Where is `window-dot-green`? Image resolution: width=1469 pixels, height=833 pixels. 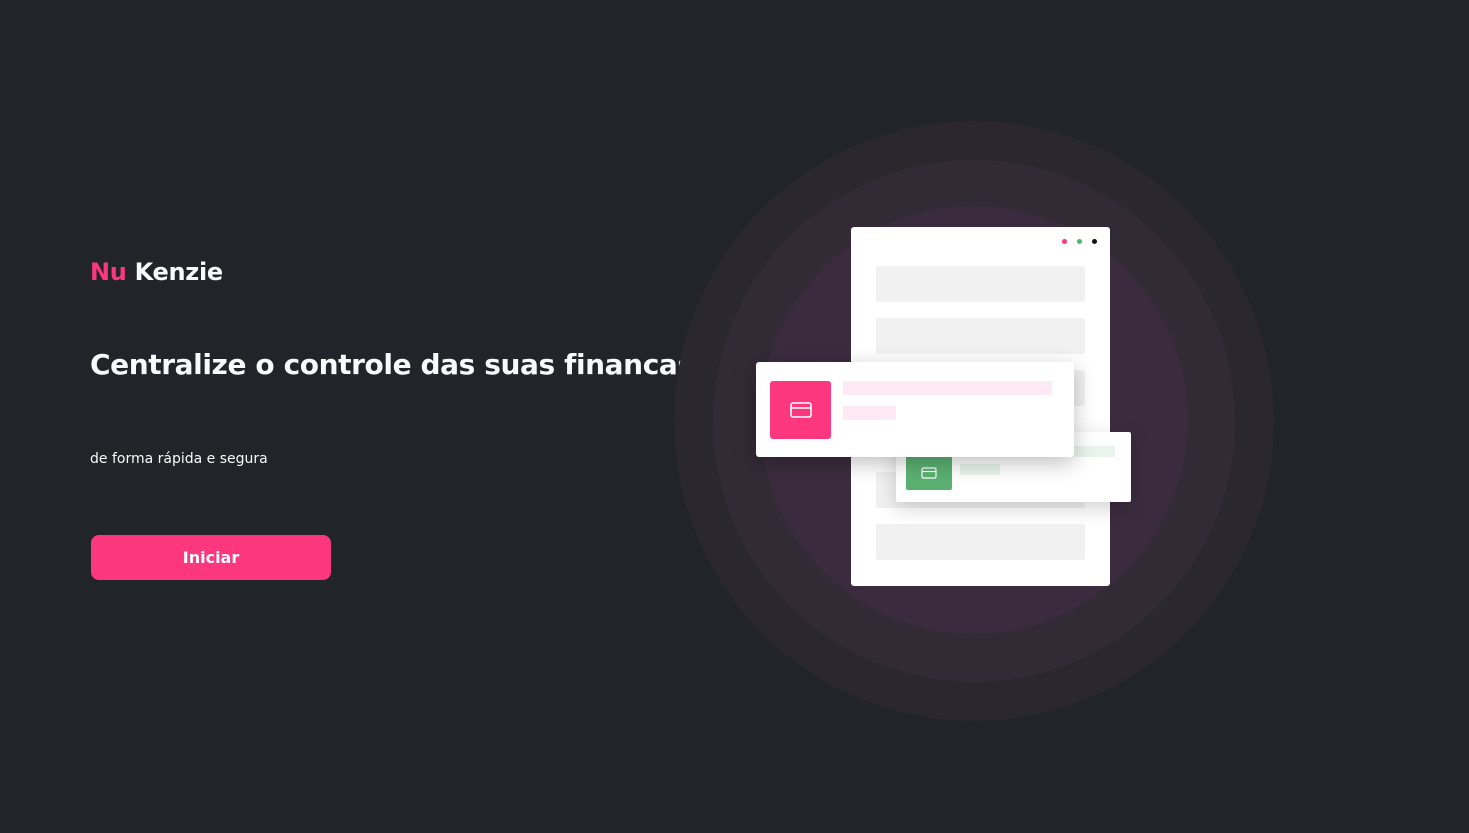 window-dot-green is located at coordinates (1079, 241).